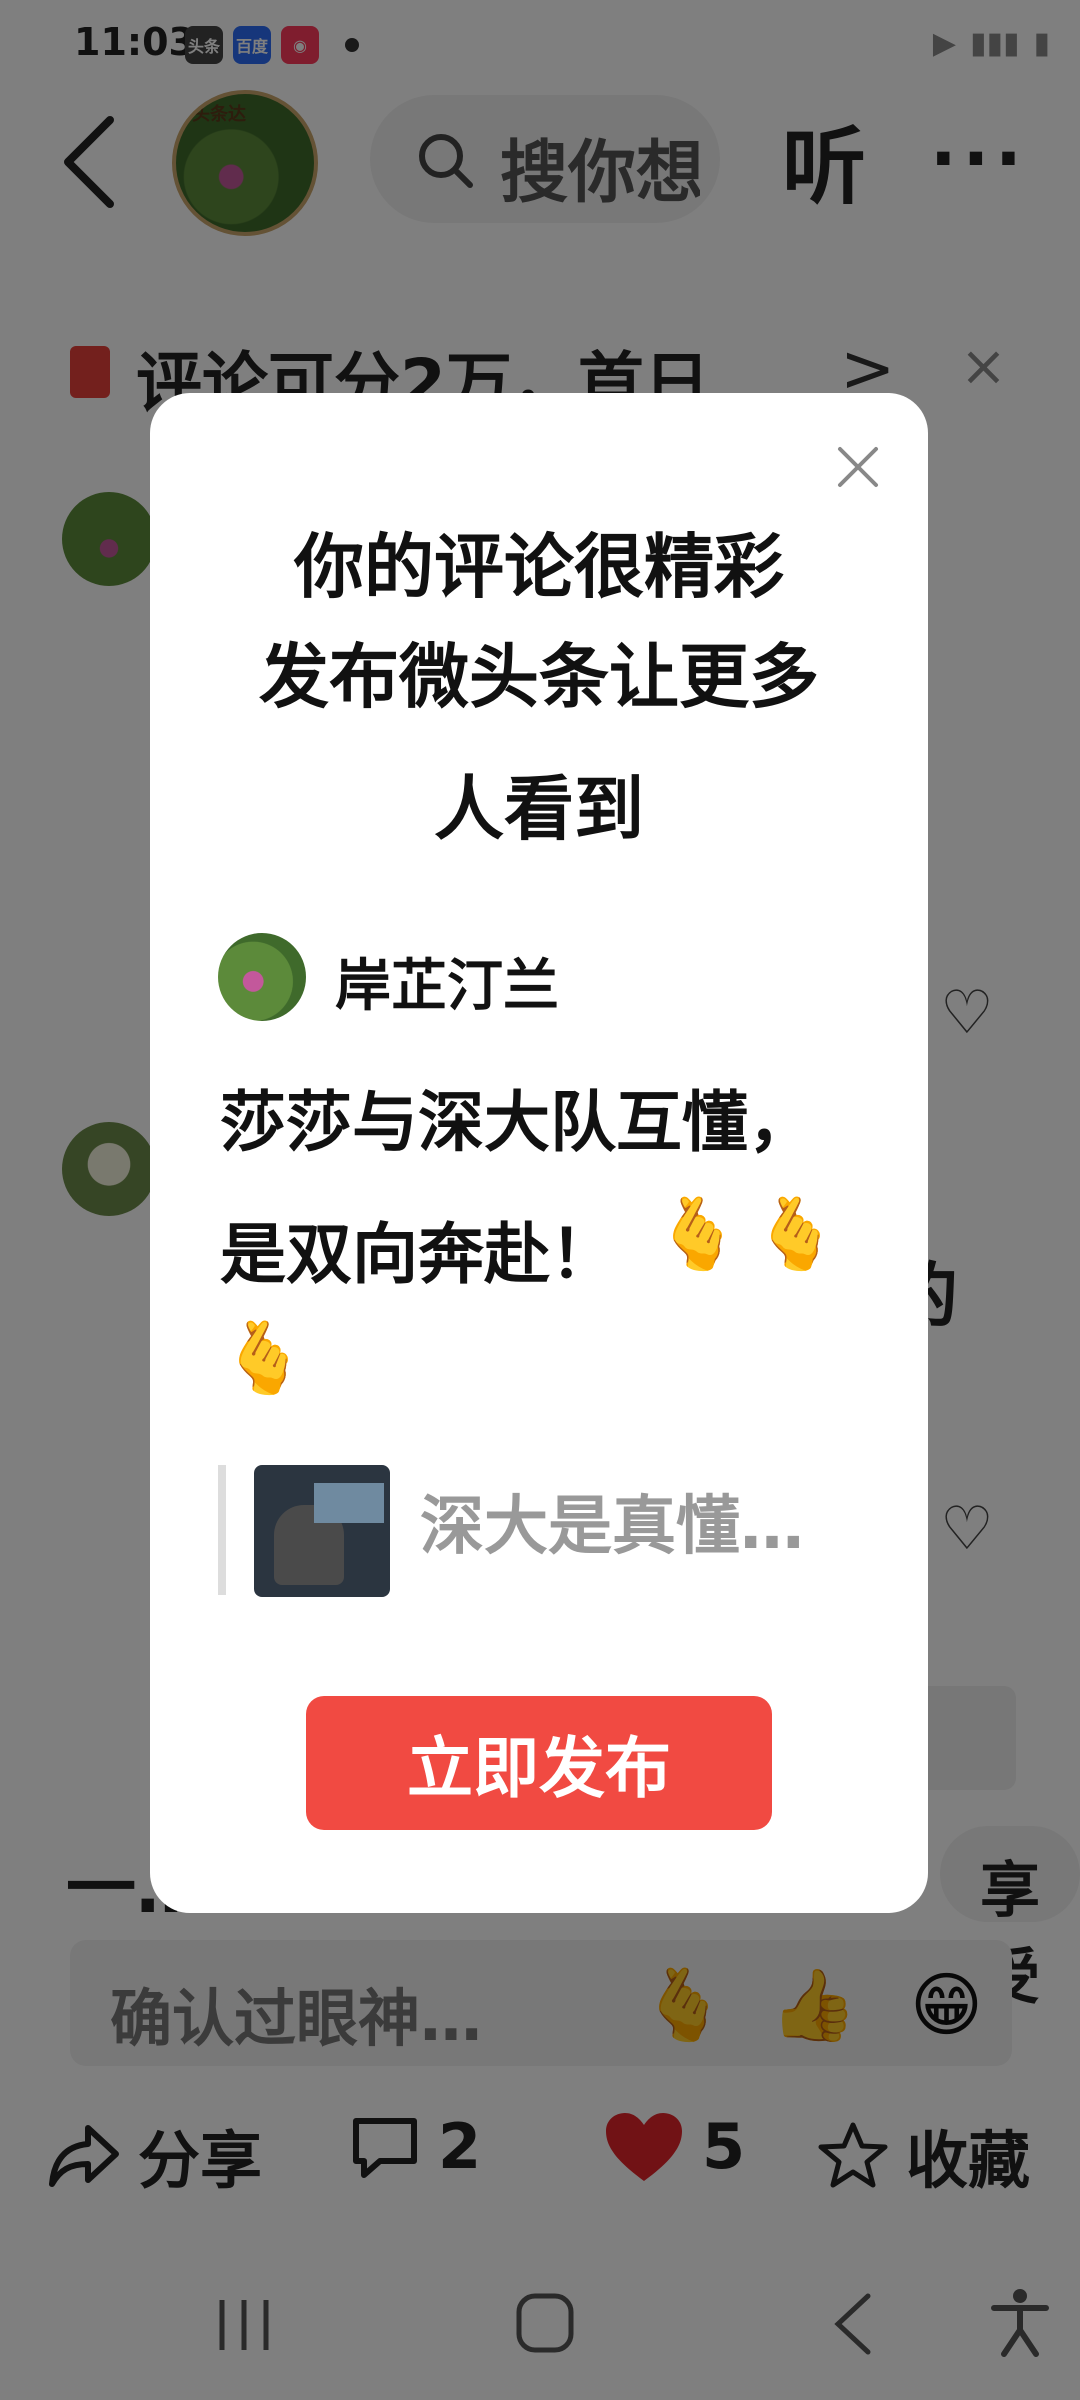  Describe the element at coordinates (349, 1503) in the screenshot. I see `thumbnail-window` at that location.